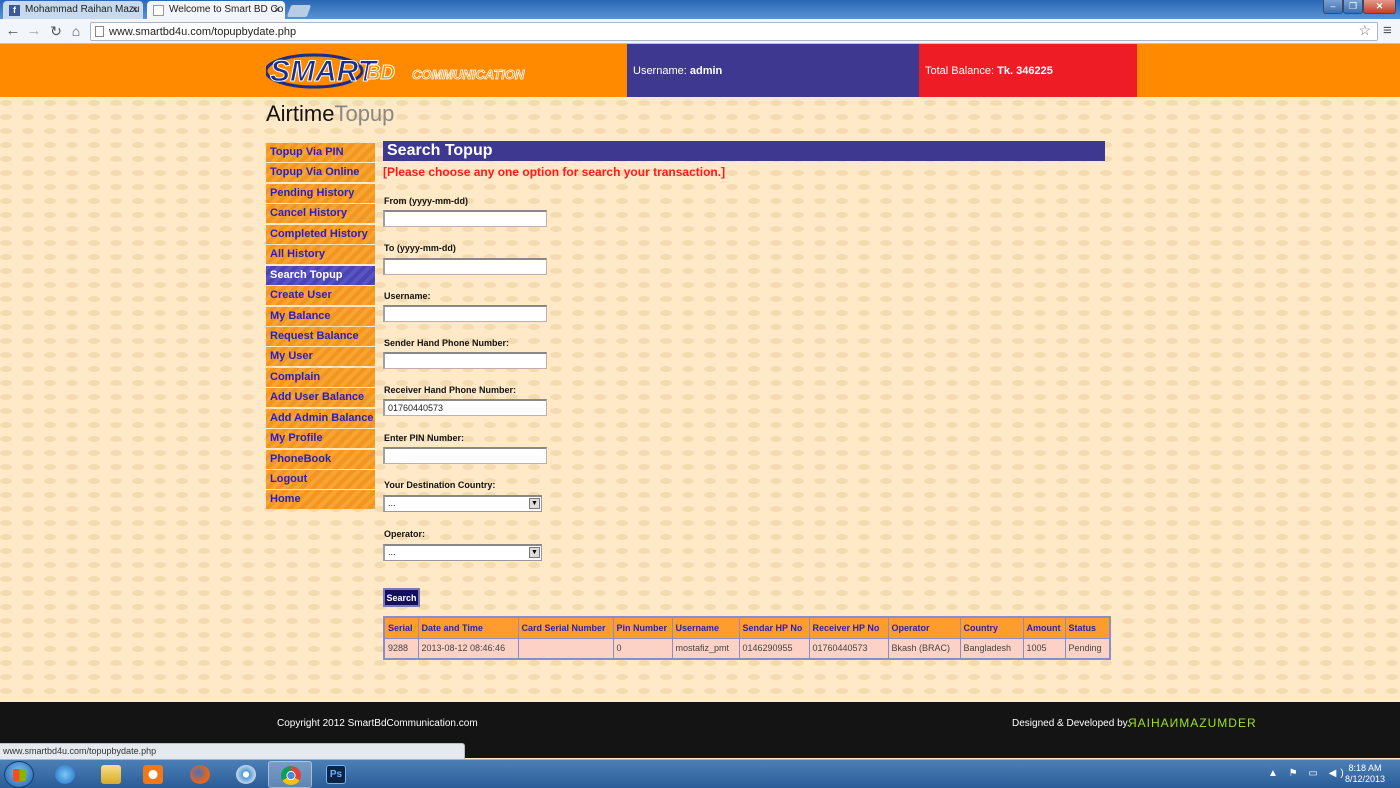 The height and width of the screenshot is (788, 1400). I want to click on tab-facebook: f Mohammad Raihan Mazu ×, so click(73, 10).